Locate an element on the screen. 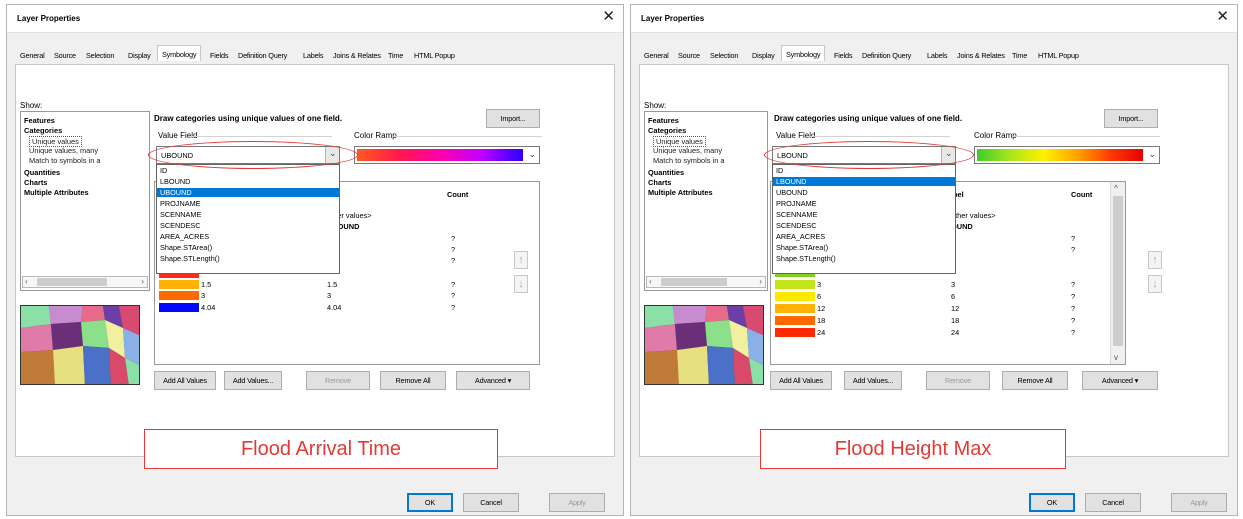 The width and height of the screenshot is (1243, 519). scroll-up-icon: ^ is located at coordinates (1116, 188).